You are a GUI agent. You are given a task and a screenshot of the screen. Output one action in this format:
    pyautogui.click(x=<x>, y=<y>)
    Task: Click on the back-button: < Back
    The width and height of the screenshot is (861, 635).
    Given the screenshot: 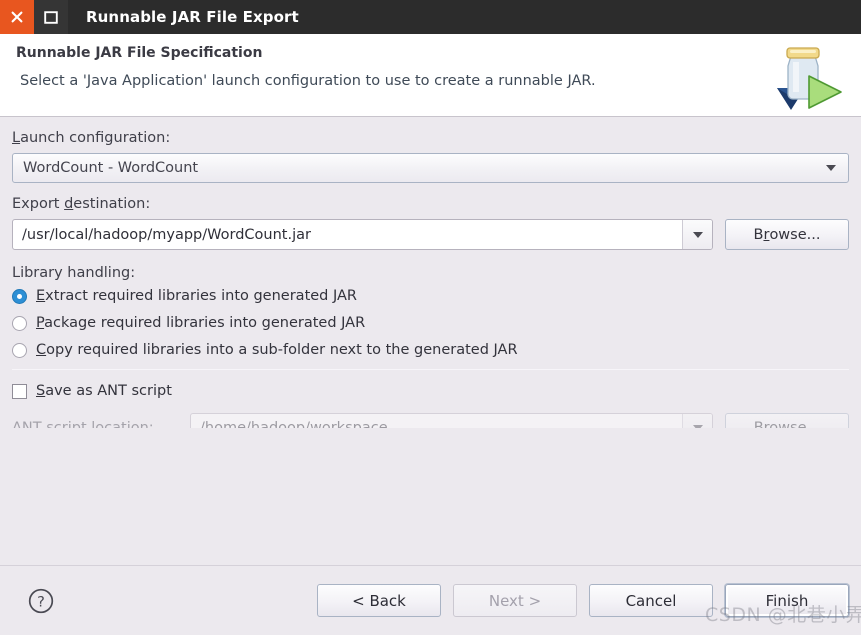 What is the action you would take?
    pyautogui.click(x=379, y=600)
    